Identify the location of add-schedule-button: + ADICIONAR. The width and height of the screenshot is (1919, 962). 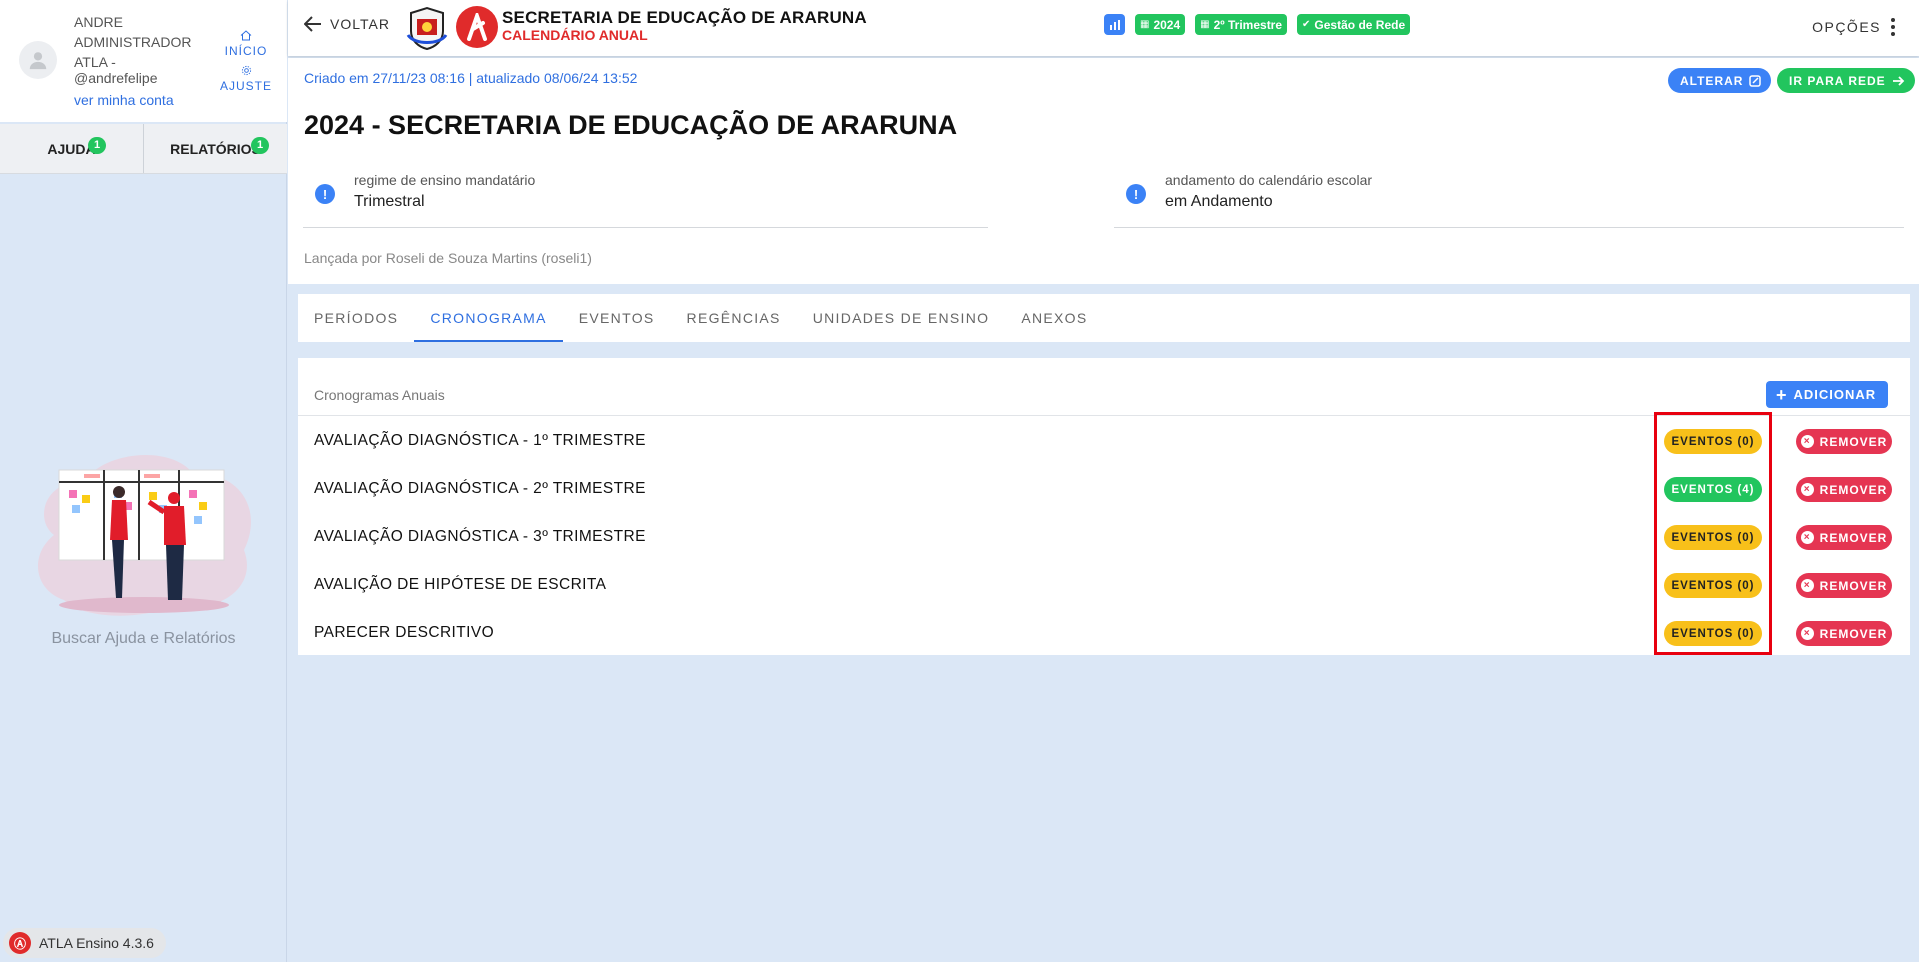
(1827, 394).